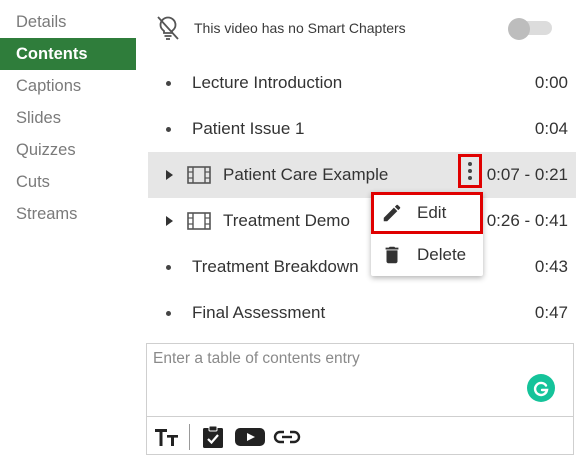 The height and width of the screenshot is (470, 576). Describe the element at coordinates (275, 266) in the screenshot. I see `entry-title: Treatment Breakdown` at that location.